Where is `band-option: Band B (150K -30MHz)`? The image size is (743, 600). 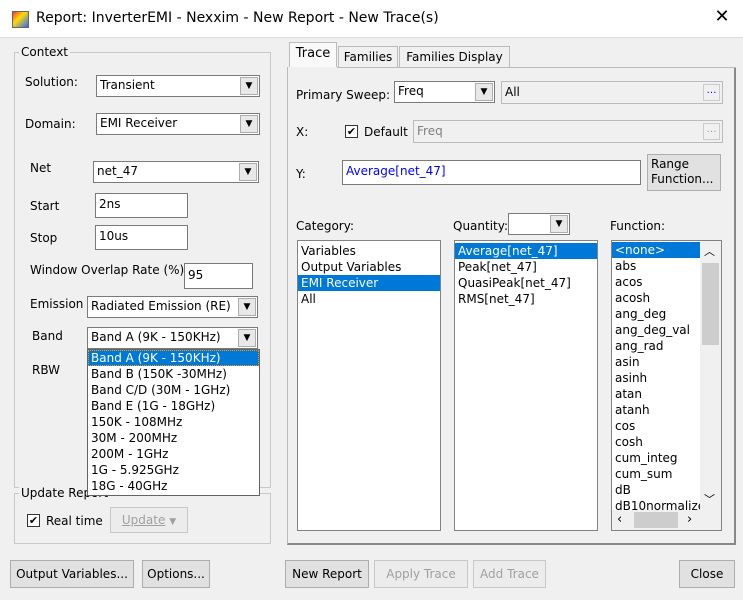 band-option: Band B (150K -30MHz) is located at coordinates (173, 374).